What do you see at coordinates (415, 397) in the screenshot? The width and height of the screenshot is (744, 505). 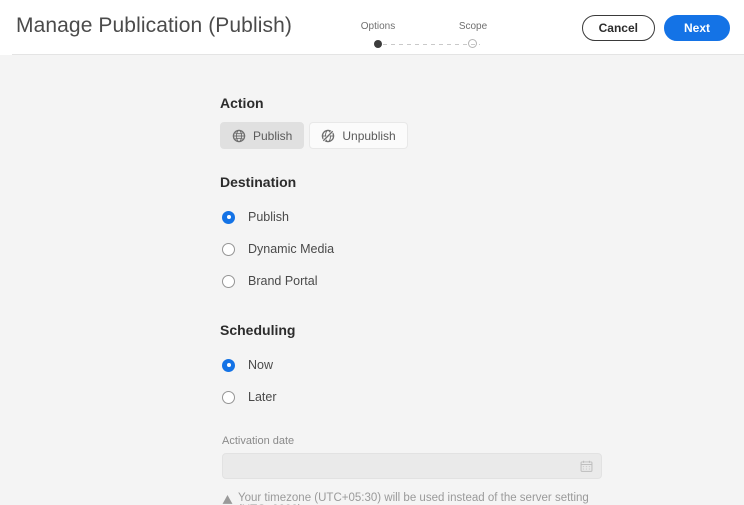 I see `scheduling-radio-later: Later` at bounding box center [415, 397].